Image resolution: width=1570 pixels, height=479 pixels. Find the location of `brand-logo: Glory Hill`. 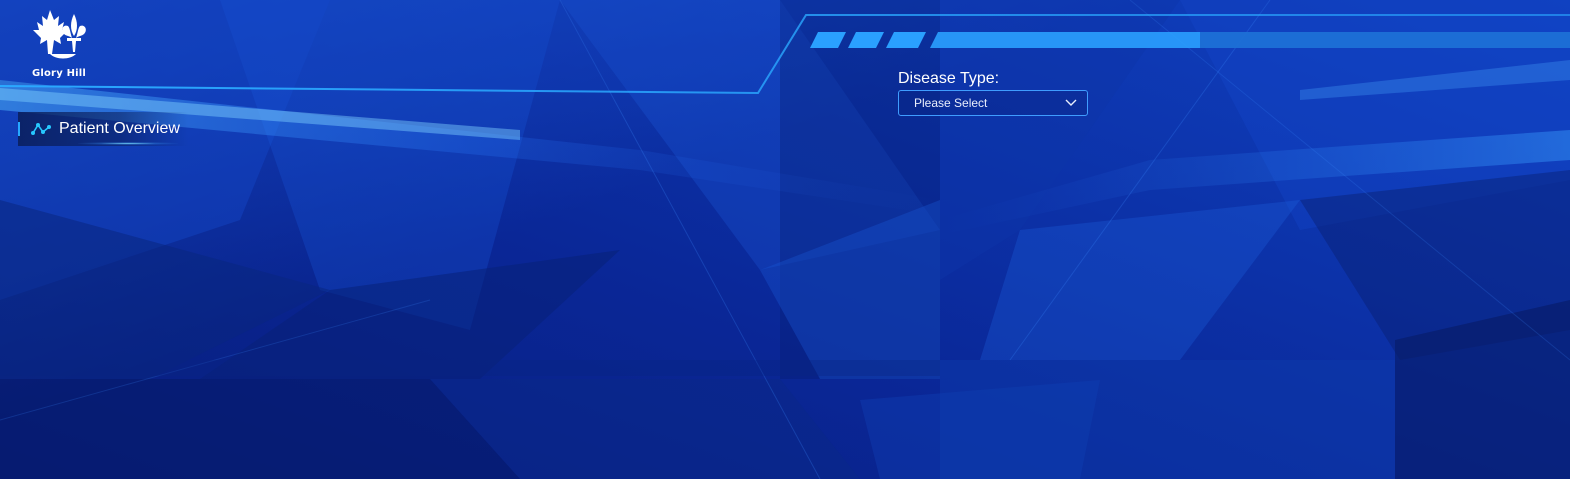

brand-logo: Glory Hill is located at coordinates (59, 46).